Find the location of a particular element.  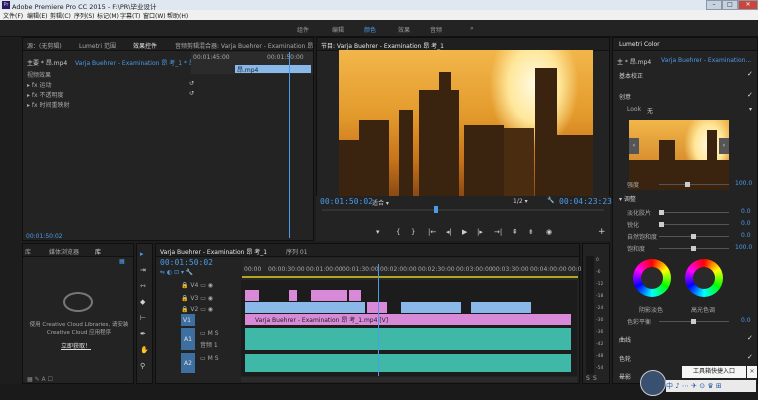

tab-source: 源：(无剪辑) is located at coordinates (44, 45).